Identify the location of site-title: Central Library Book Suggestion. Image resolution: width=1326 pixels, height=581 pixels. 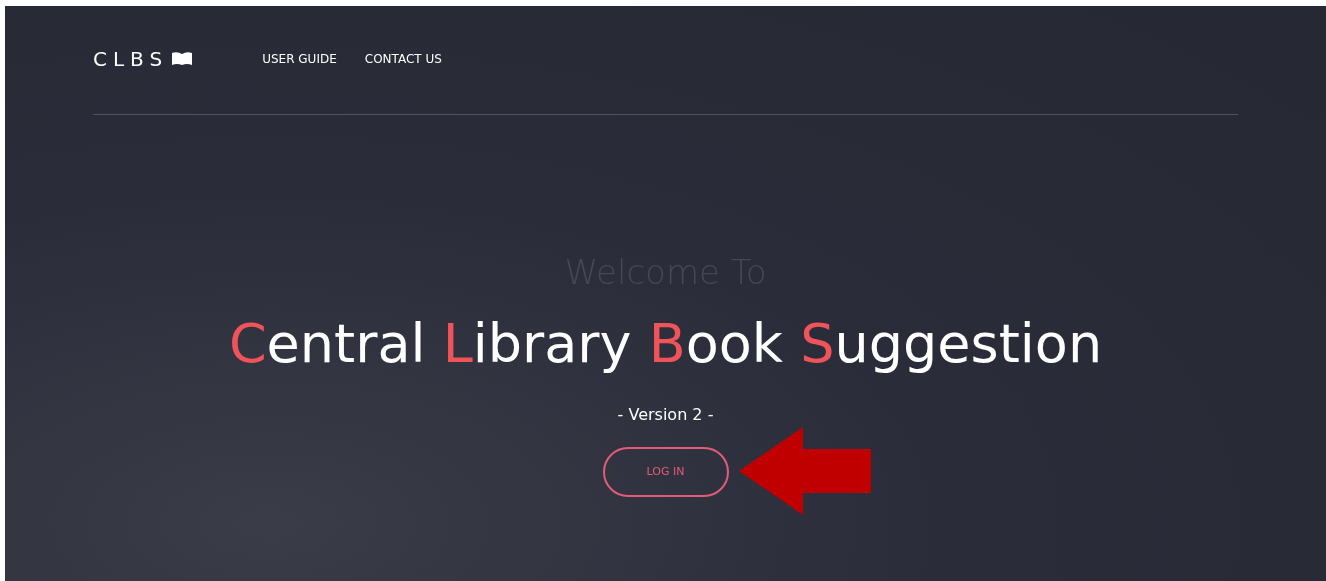
(665, 344).